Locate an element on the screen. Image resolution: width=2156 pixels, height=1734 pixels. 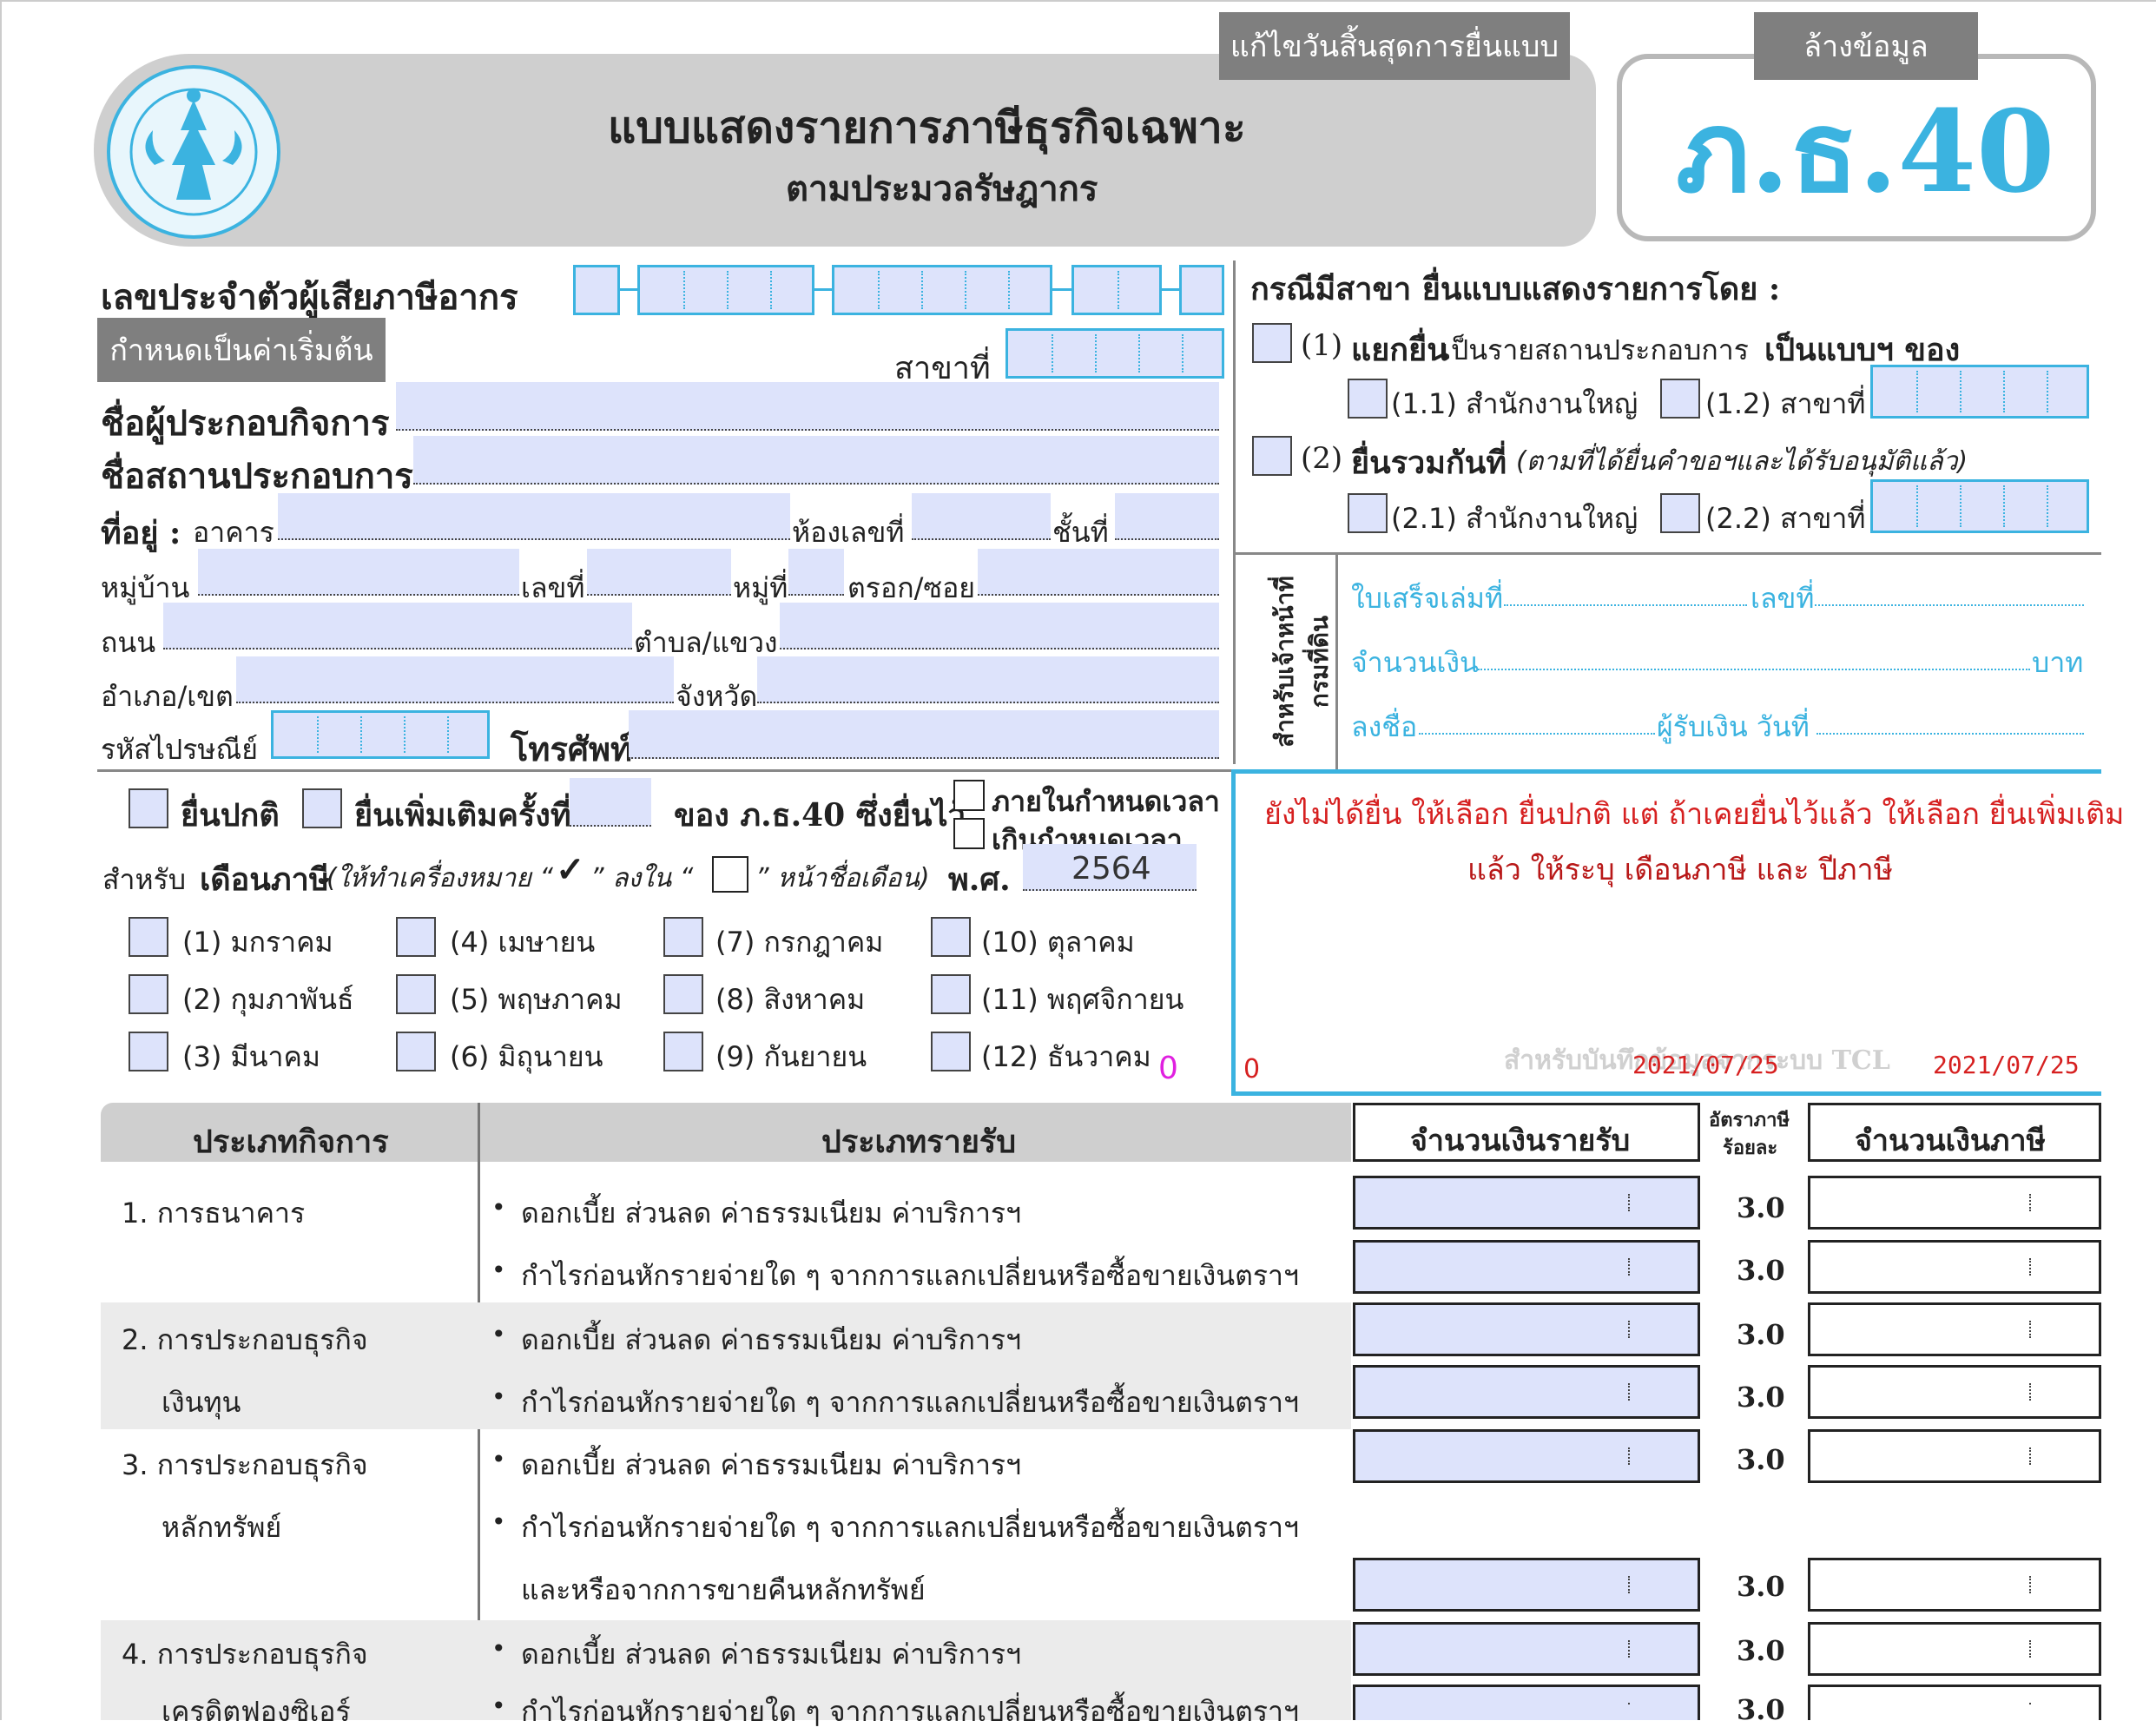
month-label-1: (1) มกราคม is located at coordinates (257, 942).